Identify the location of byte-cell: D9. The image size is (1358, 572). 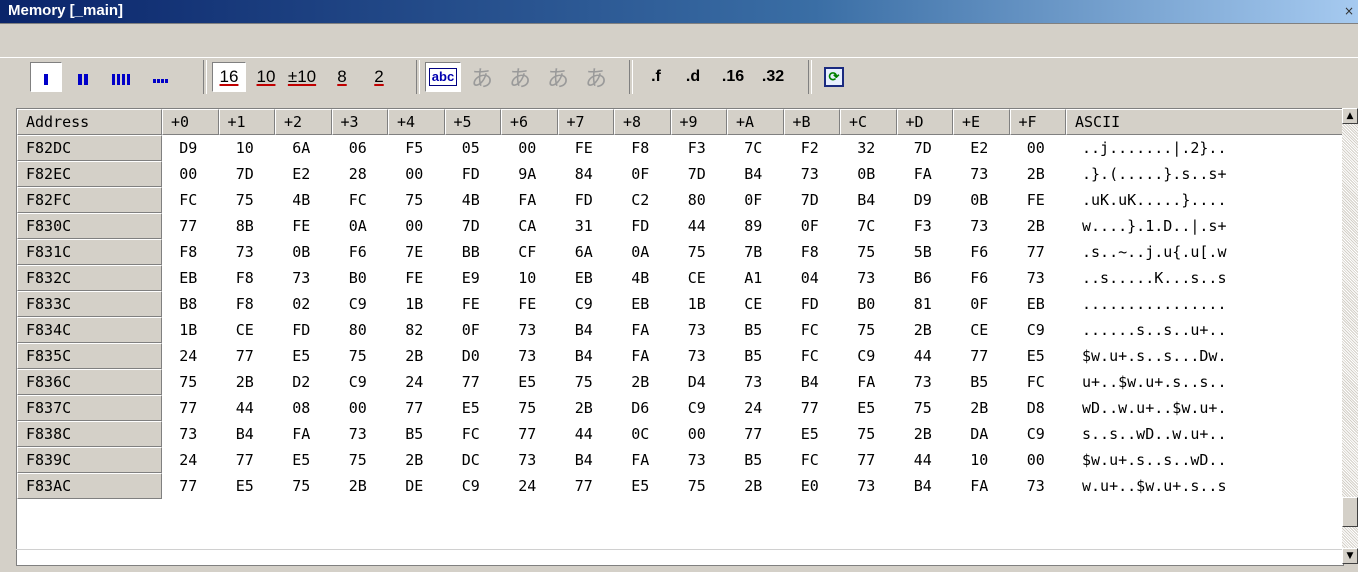
(923, 200).